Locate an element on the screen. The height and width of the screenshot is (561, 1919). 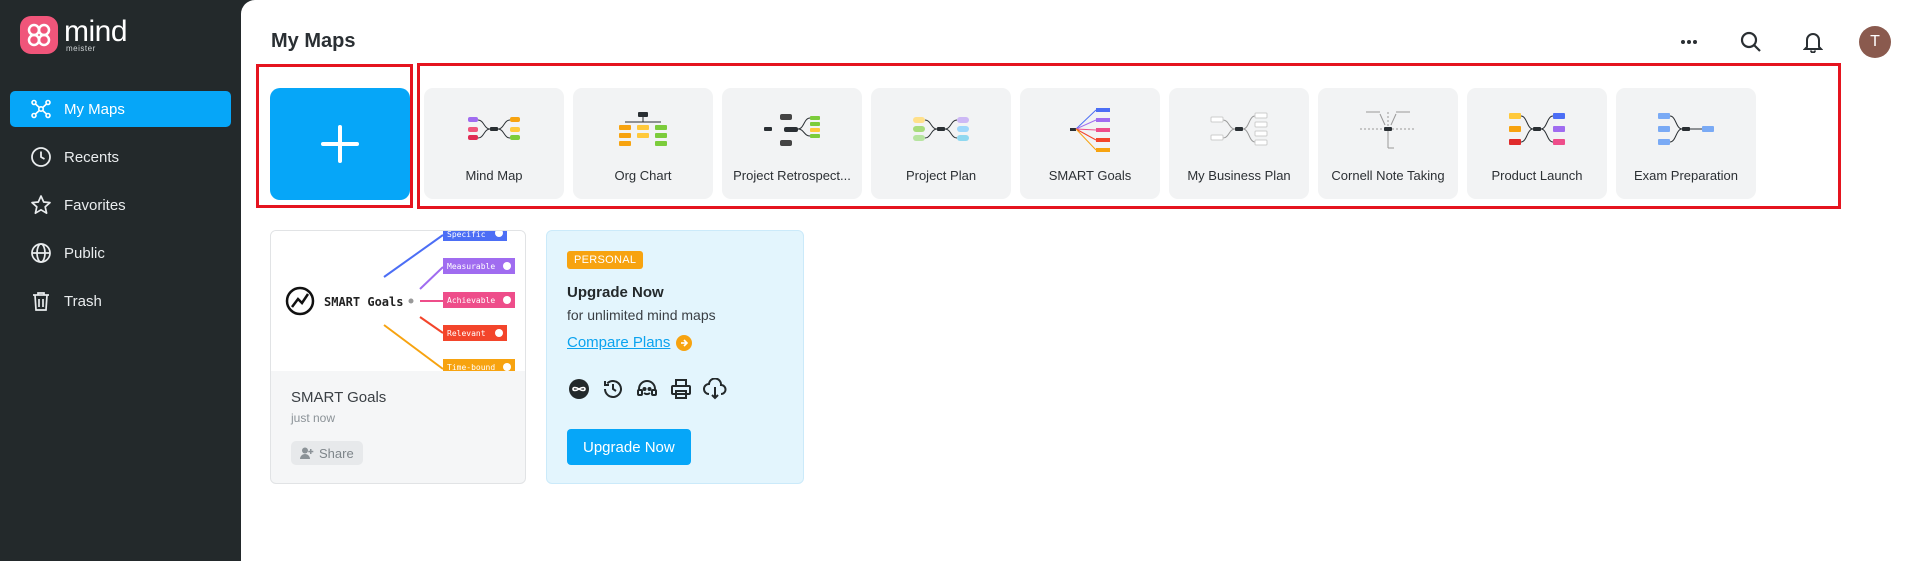
infinity-icon is located at coordinates (579, 389).